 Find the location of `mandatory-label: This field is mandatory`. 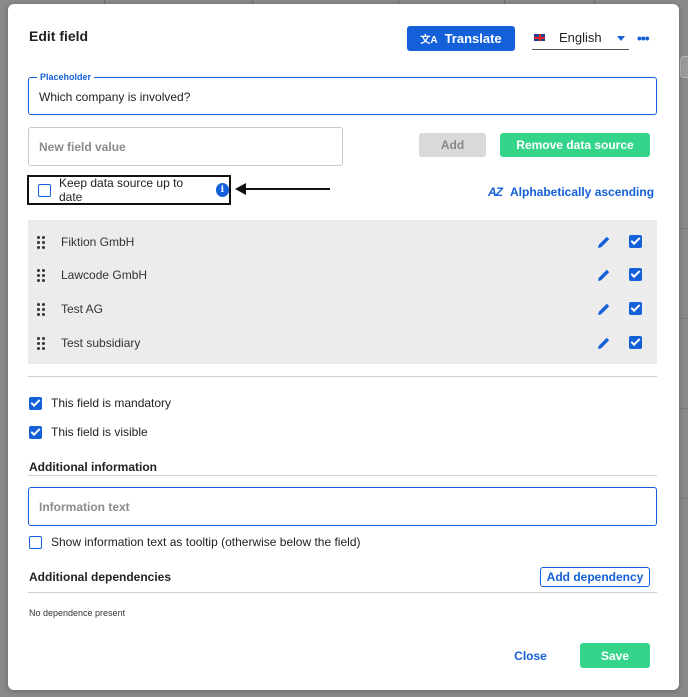

mandatory-label: This field is mandatory is located at coordinates (111, 403).